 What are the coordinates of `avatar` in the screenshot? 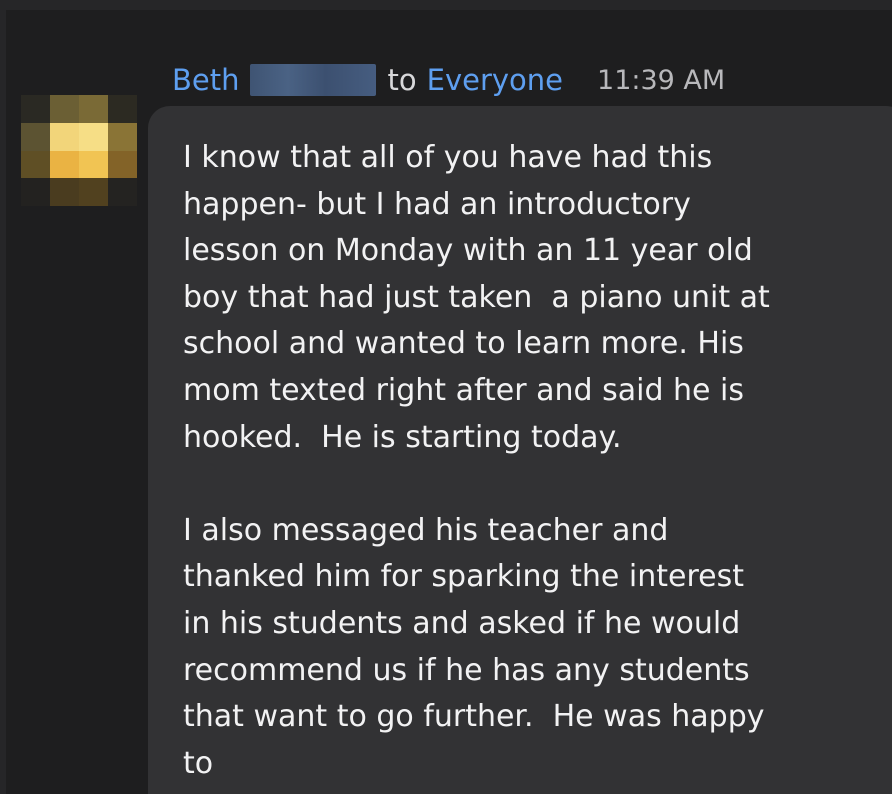 It's located at (79, 150).